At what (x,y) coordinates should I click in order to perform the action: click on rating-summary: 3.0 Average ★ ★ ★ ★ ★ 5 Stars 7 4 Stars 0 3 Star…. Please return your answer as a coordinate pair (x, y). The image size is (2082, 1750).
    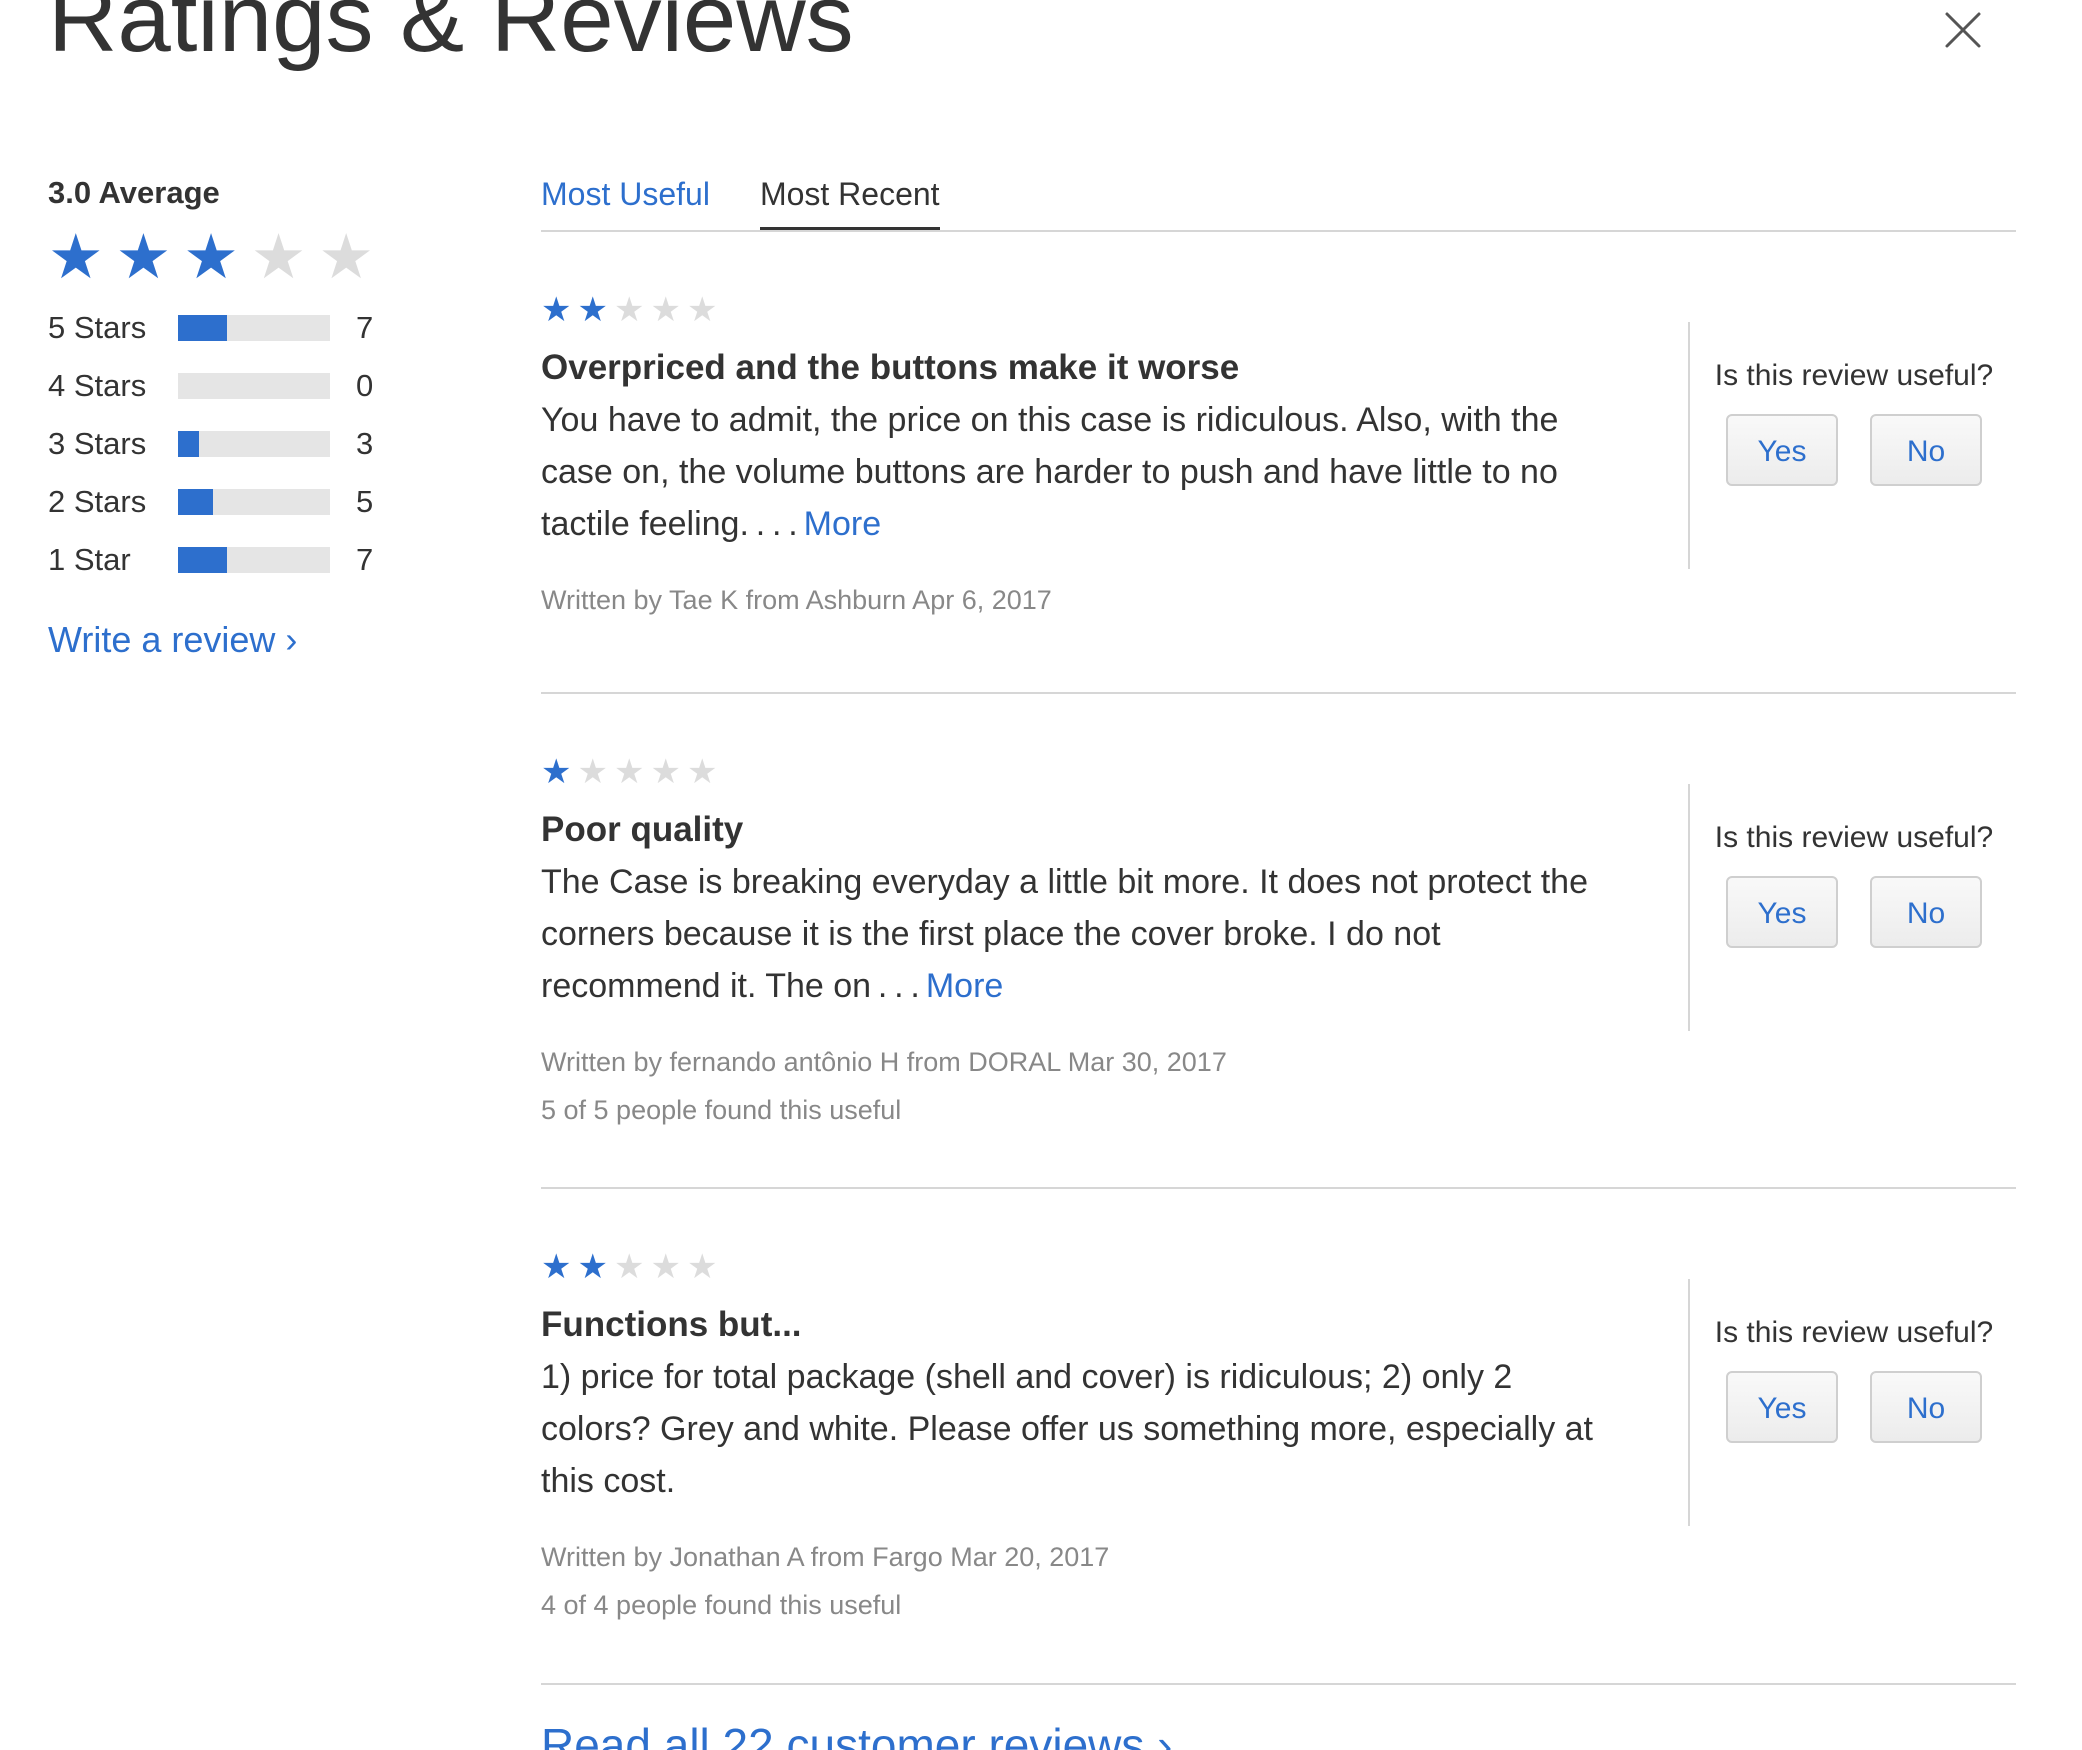
    Looking at the image, I should click on (248, 418).